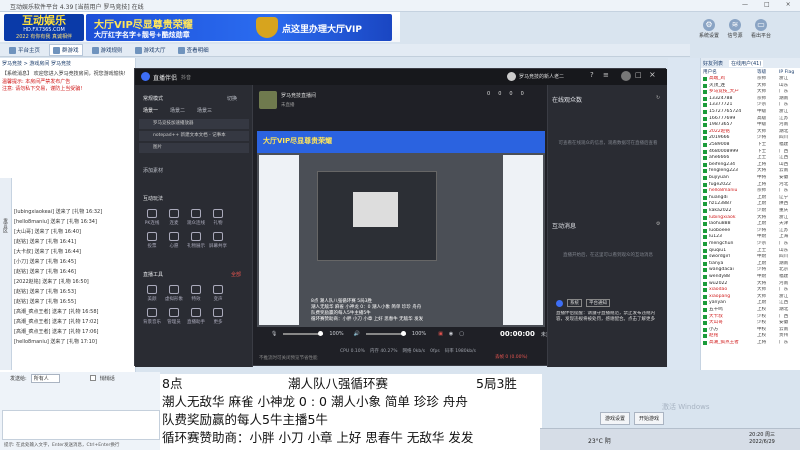  I want to click on mic-slider, so click(303, 333).